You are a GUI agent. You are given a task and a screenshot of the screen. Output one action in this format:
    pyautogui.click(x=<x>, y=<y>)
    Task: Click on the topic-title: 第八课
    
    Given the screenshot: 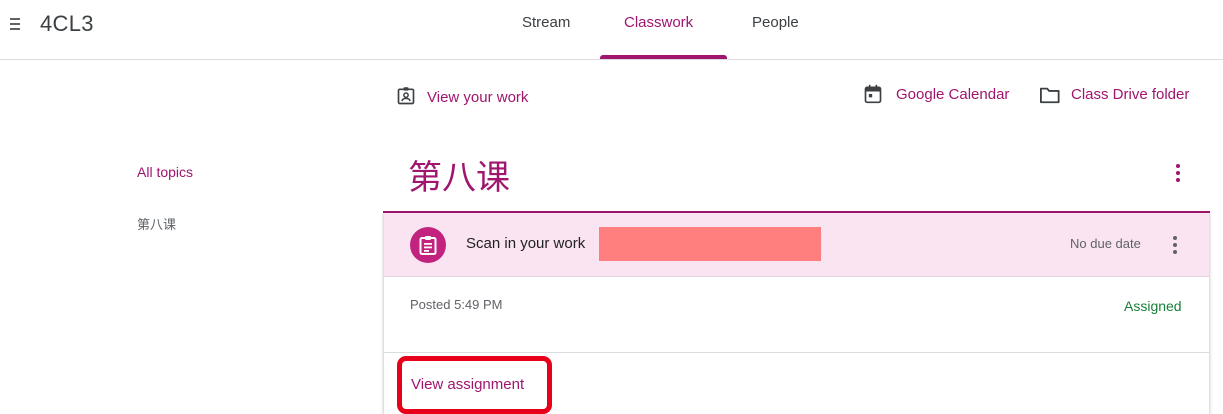 What is the action you would take?
    pyautogui.click(x=459, y=178)
    